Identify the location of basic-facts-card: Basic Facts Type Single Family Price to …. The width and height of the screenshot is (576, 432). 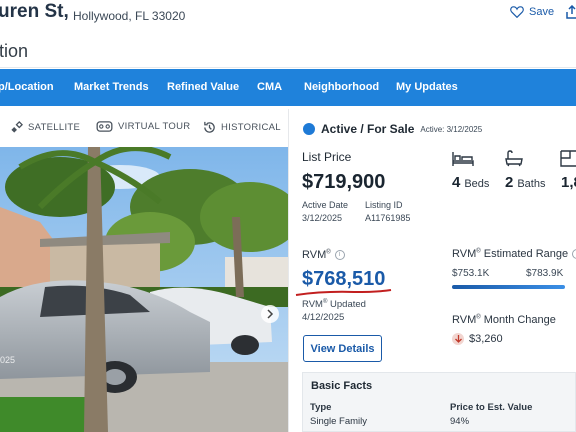
(439, 402).